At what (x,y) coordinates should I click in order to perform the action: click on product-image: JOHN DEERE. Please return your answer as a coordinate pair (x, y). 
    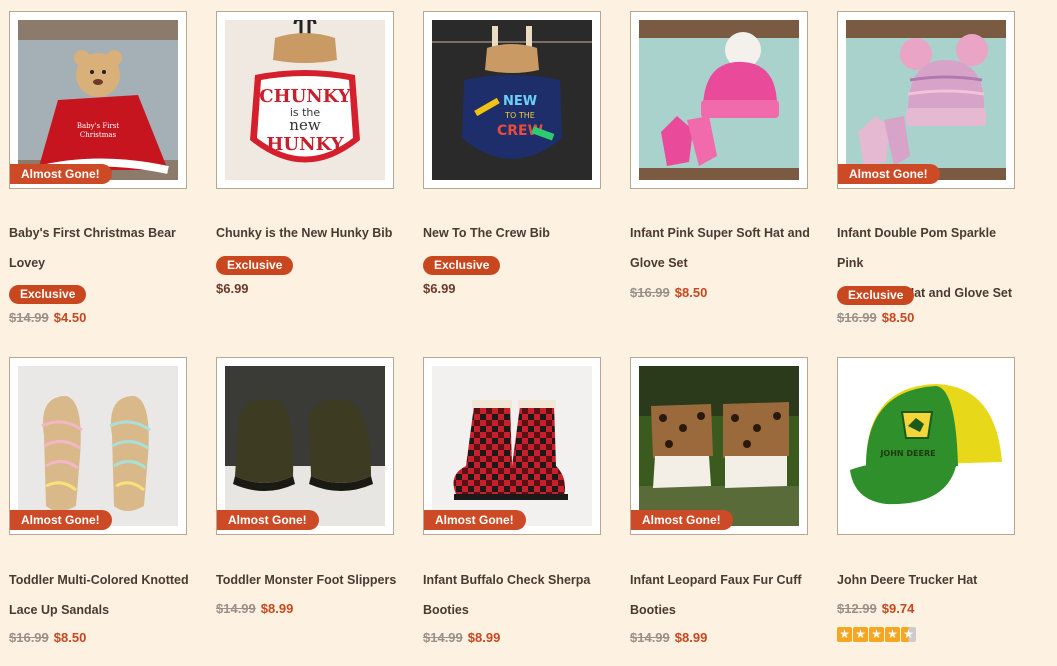
    Looking at the image, I should click on (926, 446).